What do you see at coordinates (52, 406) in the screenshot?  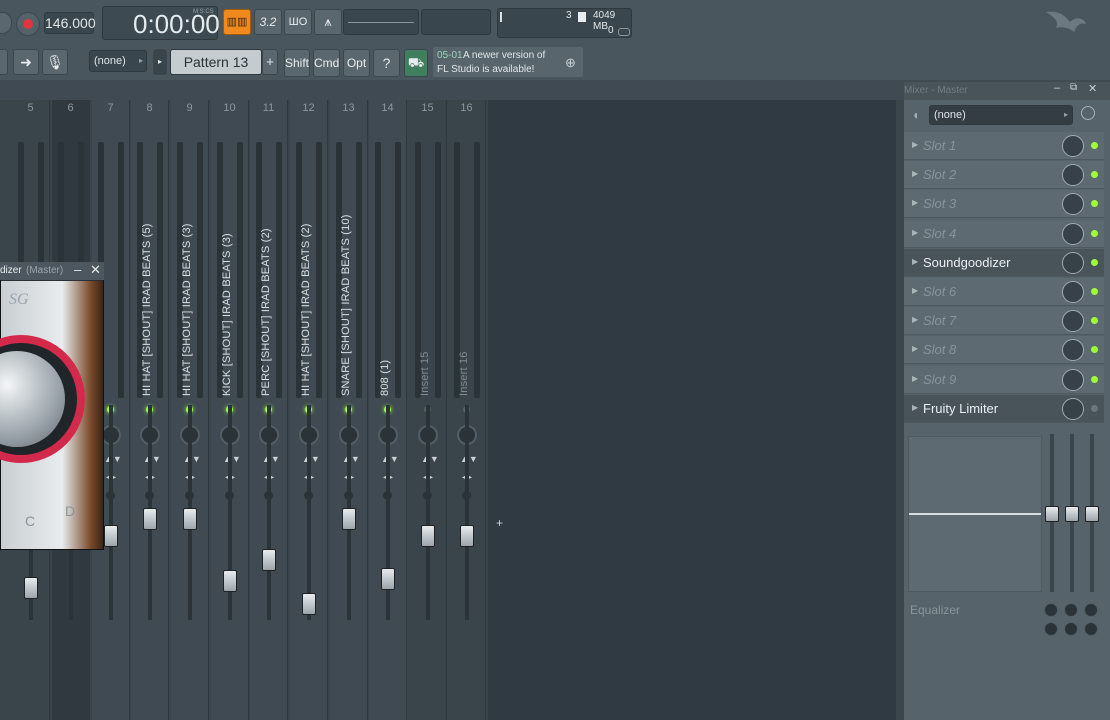 I see `soundgoodizer-plugin-window: C D SG` at bounding box center [52, 406].